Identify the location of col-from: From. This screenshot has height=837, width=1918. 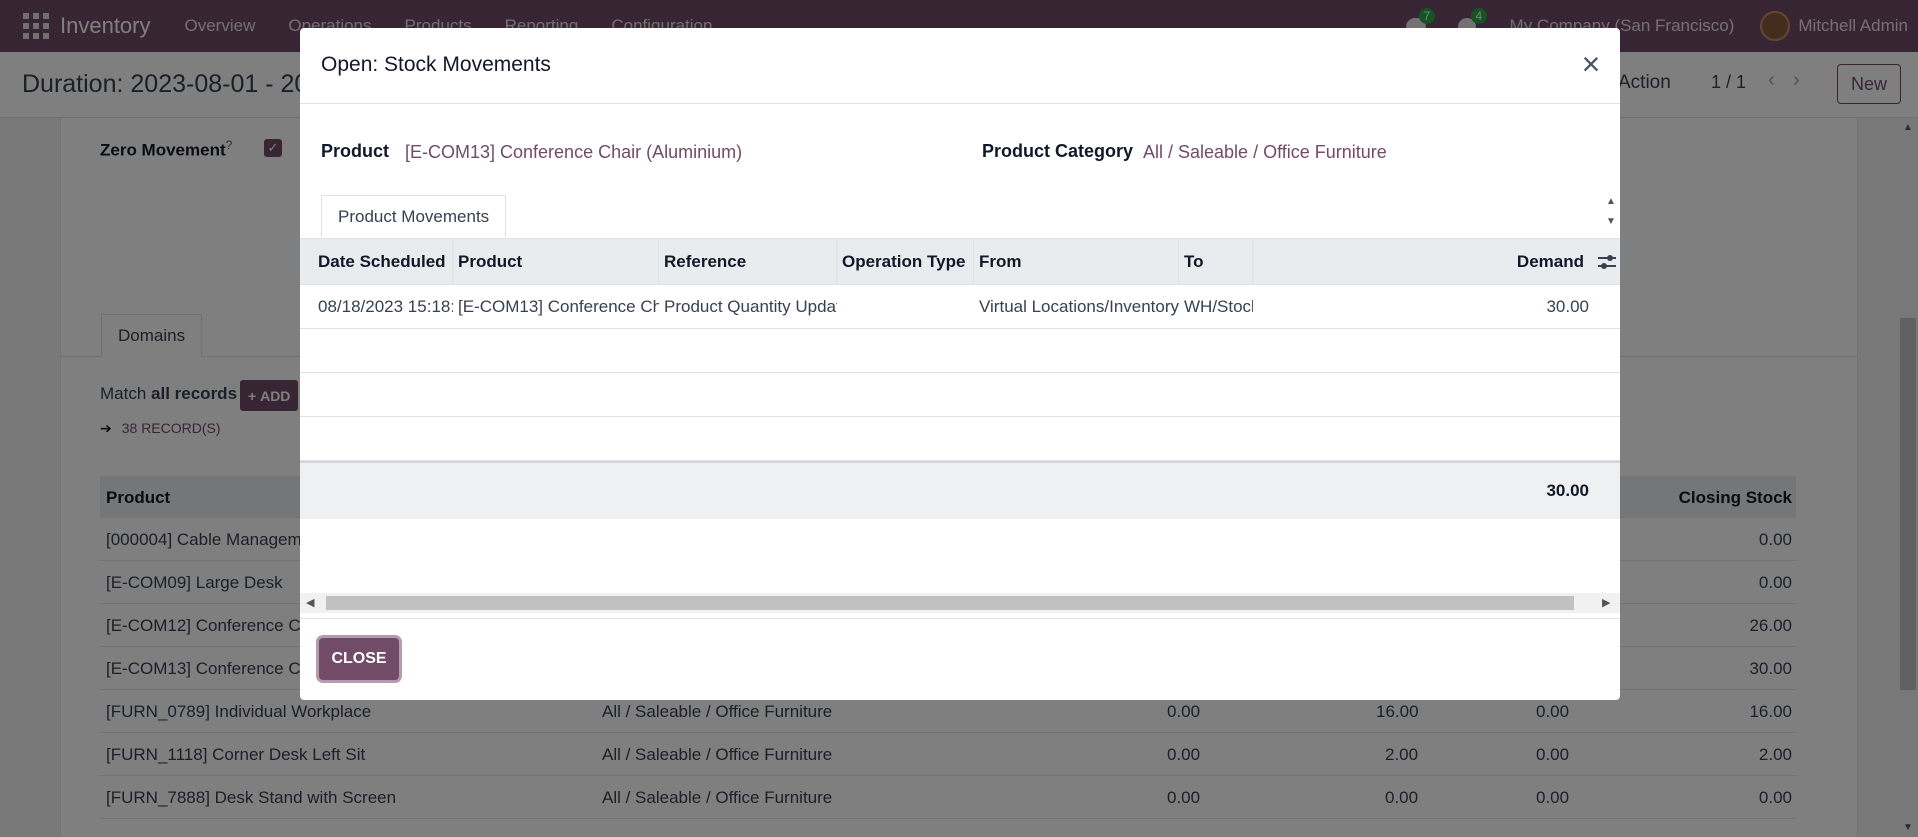
(1076, 262).